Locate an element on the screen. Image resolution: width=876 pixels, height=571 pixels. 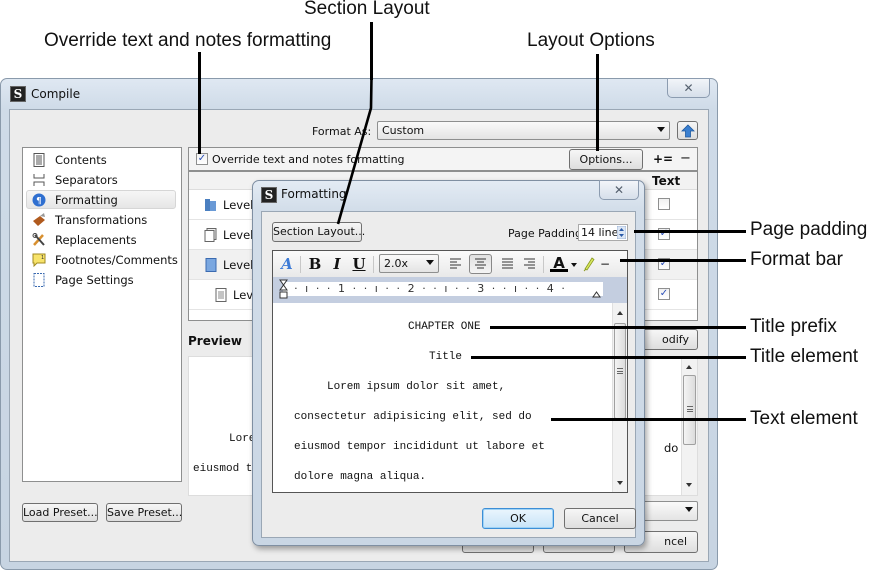
highlighter-icon is located at coordinates (589, 264).